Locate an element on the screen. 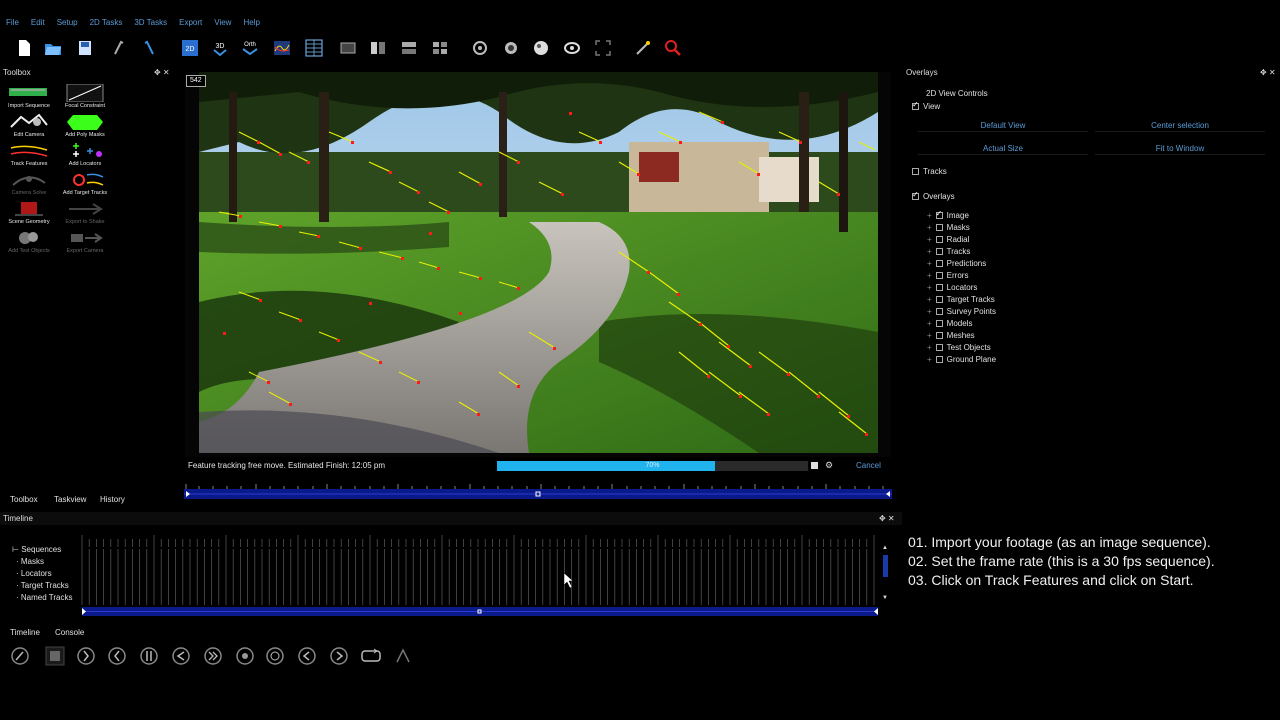 The width and height of the screenshot is (1280, 720). redo-icon is located at coordinates (149, 48).